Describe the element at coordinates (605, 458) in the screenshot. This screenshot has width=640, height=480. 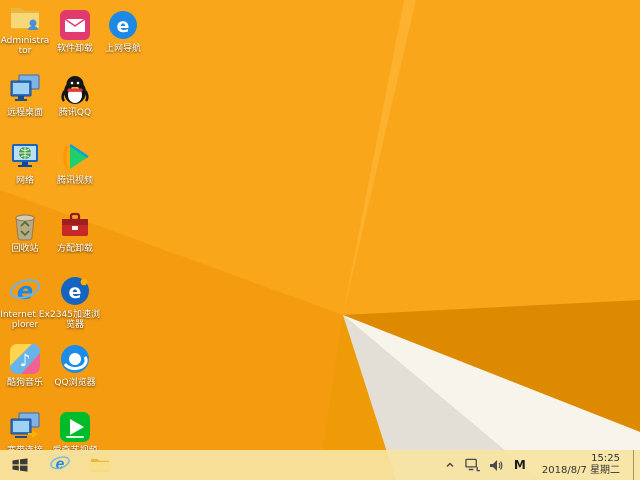
I see `clock-time: 15:25` at that location.